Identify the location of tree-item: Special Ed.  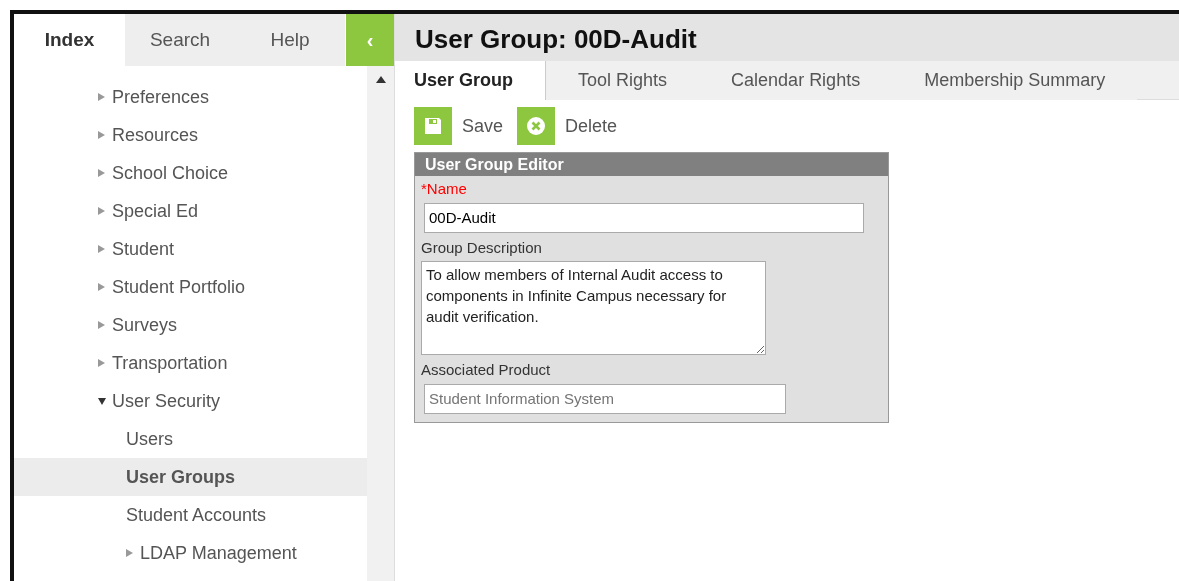
(190, 211).